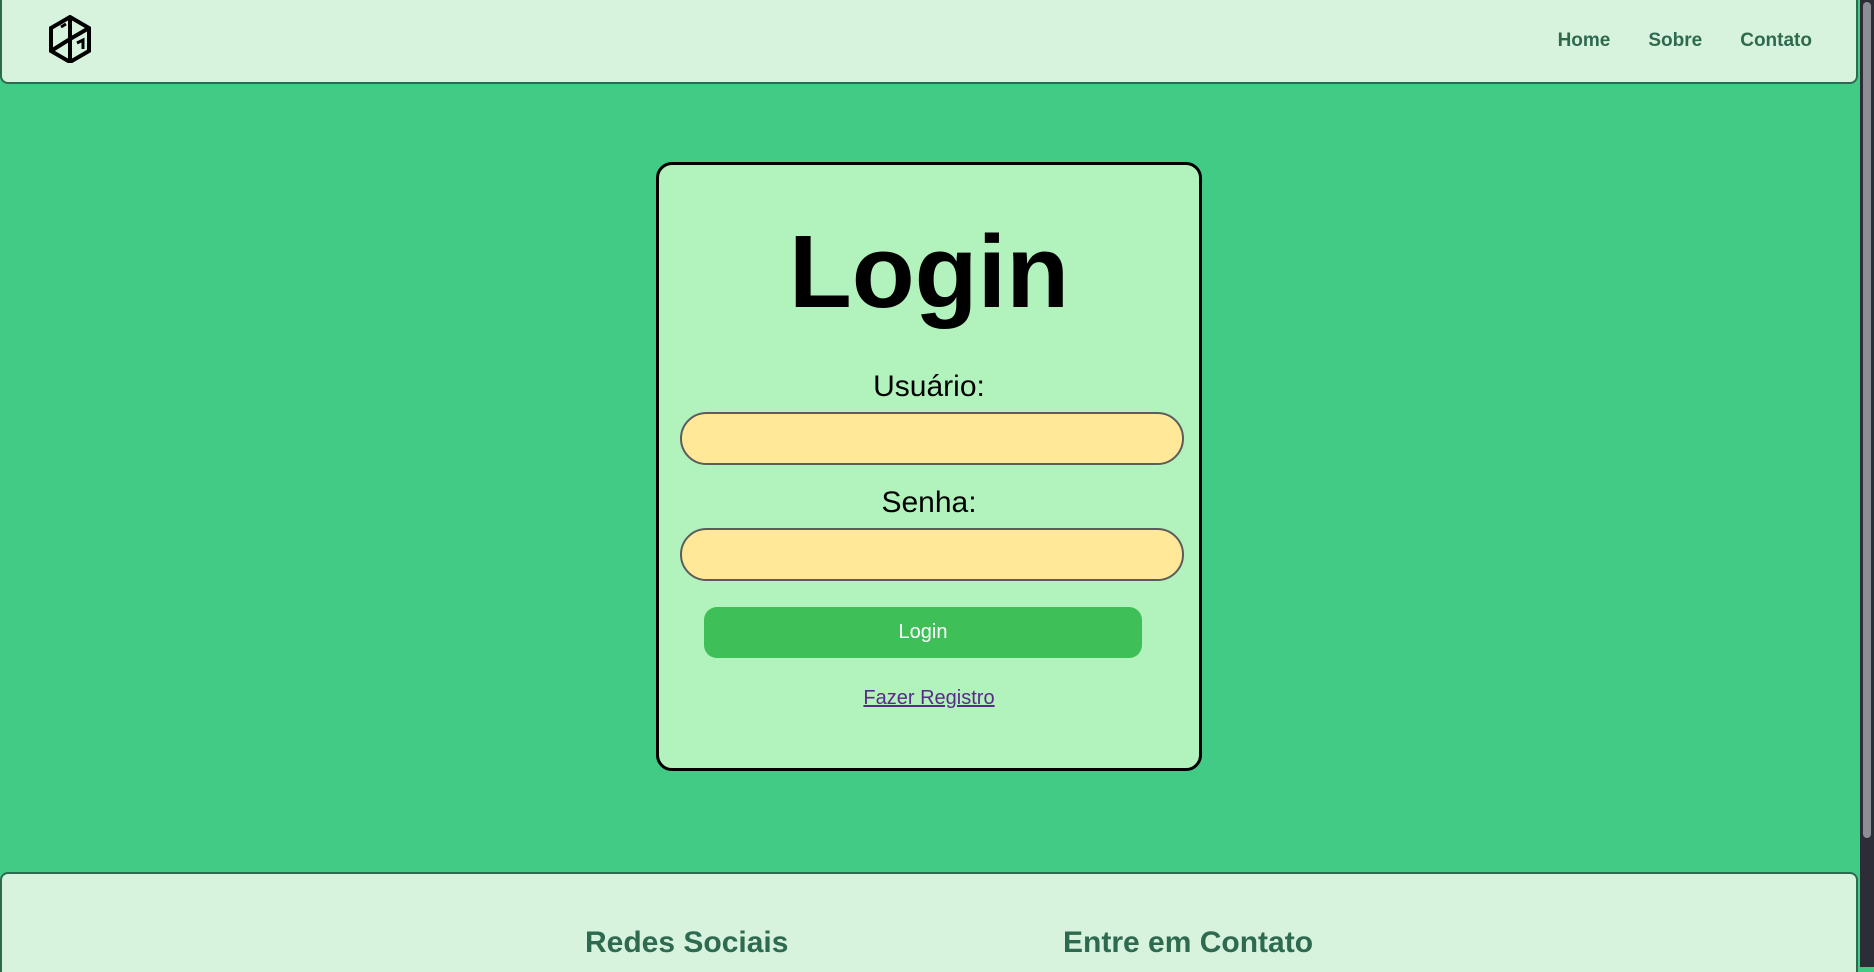 This screenshot has height=972, width=1874. Describe the element at coordinates (1776, 41) in the screenshot. I see `nav-link-contato: Contato` at that location.